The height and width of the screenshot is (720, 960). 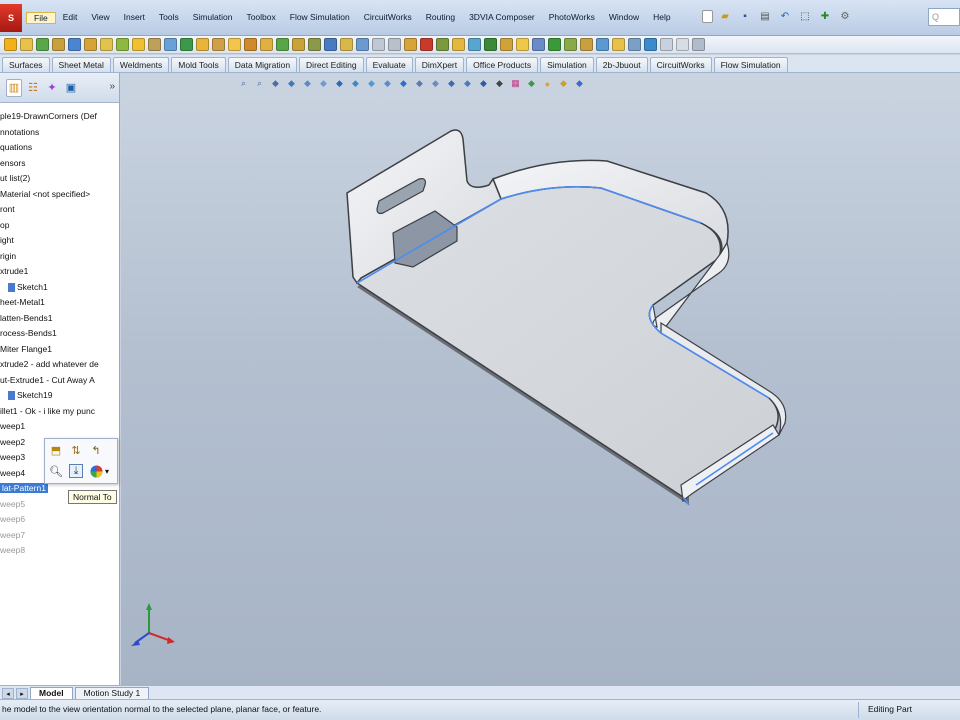 I want to click on tree-item: ple19-DrawnCorners (Def, so click(x=56, y=117).